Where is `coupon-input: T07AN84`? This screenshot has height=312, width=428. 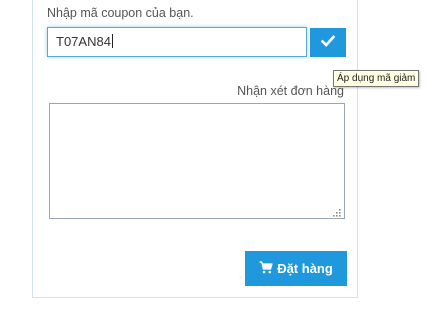 coupon-input: T07AN84 is located at coordinates (177, 42).